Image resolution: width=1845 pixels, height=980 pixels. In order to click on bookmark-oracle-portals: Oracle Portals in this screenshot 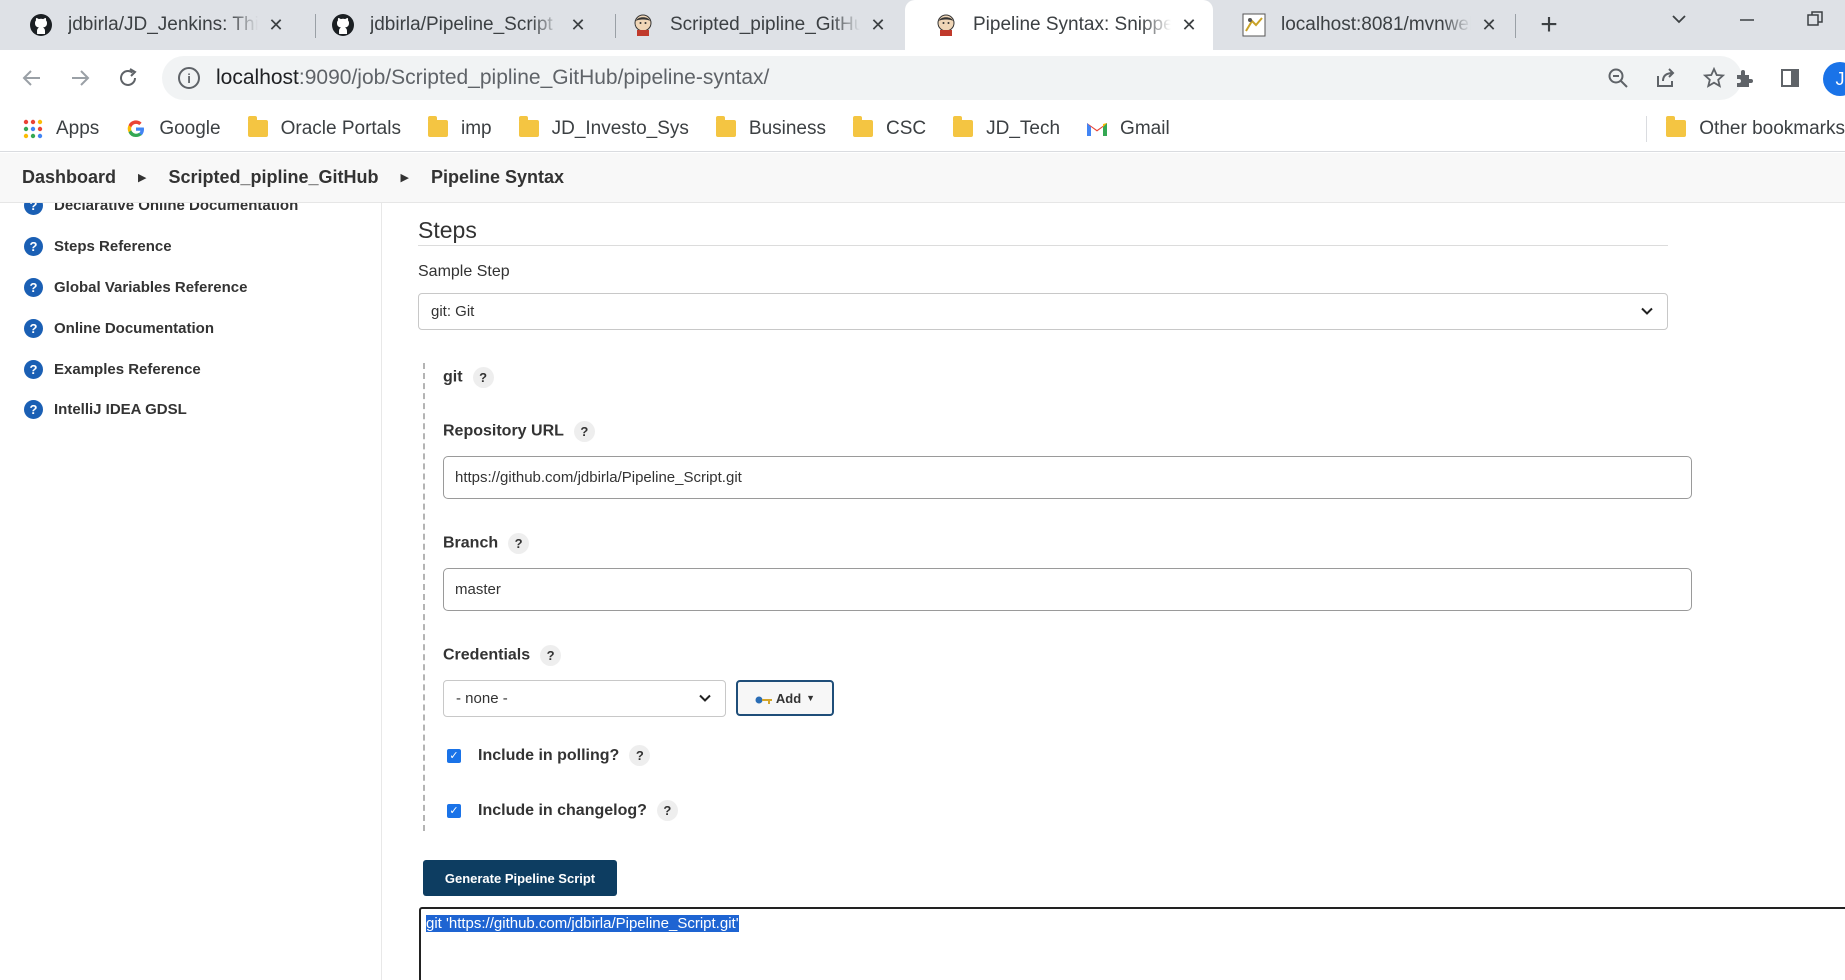, I will do `click(324, 128)`.